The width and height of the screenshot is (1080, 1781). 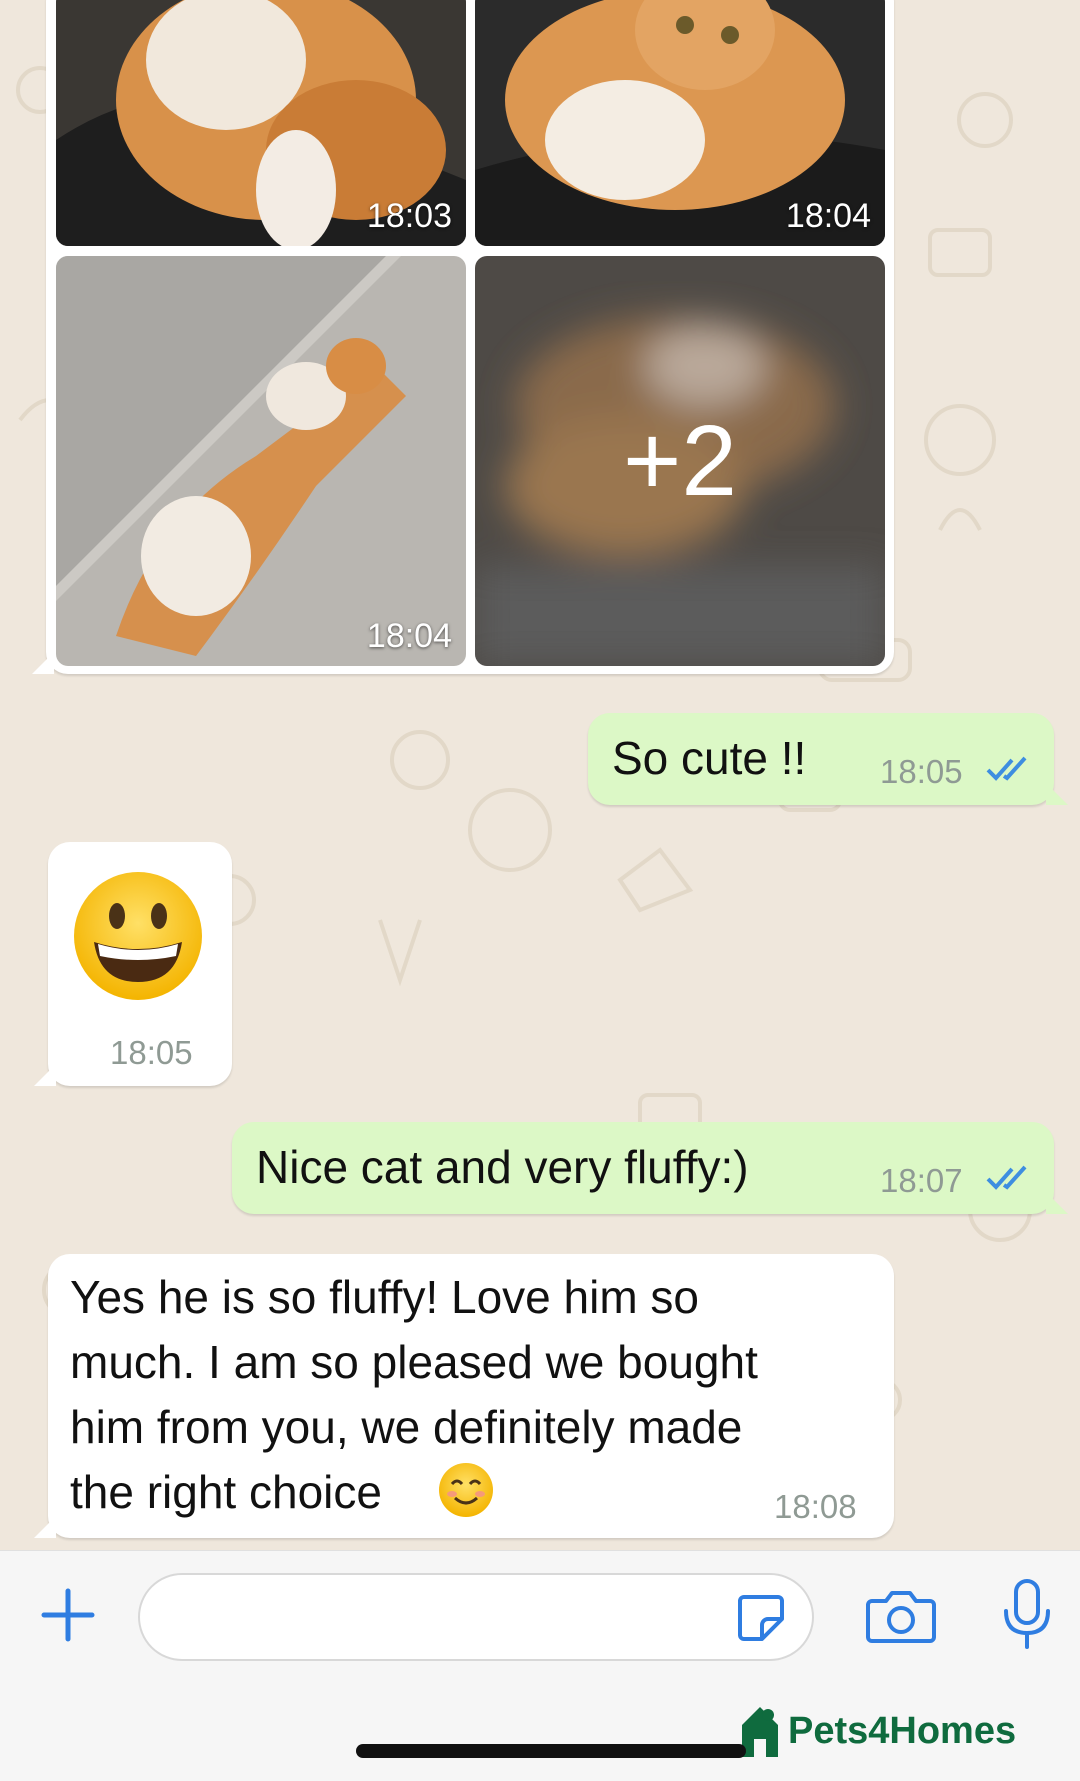 I want to click on message-text: Nice cat and very fluffy:), so click(x=502, y=1167).